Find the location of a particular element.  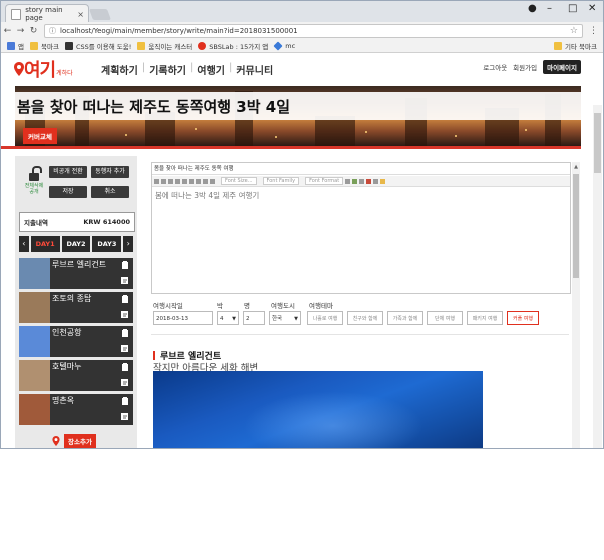

nights-select: 4 ▼ is located at coordinates (228, 318).